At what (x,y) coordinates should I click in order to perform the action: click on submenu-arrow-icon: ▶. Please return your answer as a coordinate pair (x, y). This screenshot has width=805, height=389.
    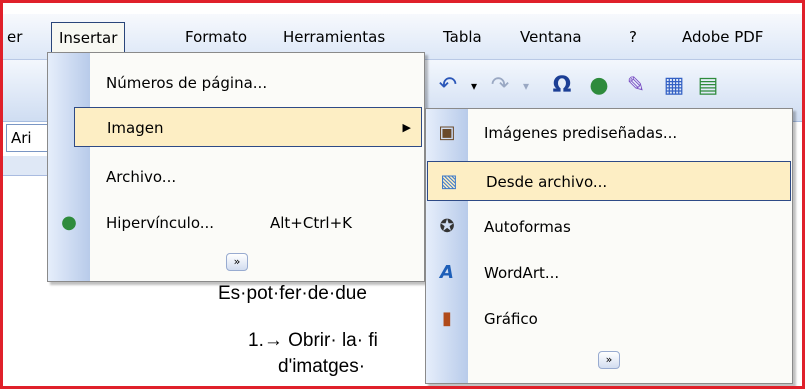
    Looking at the image, I should click on (406, 127).